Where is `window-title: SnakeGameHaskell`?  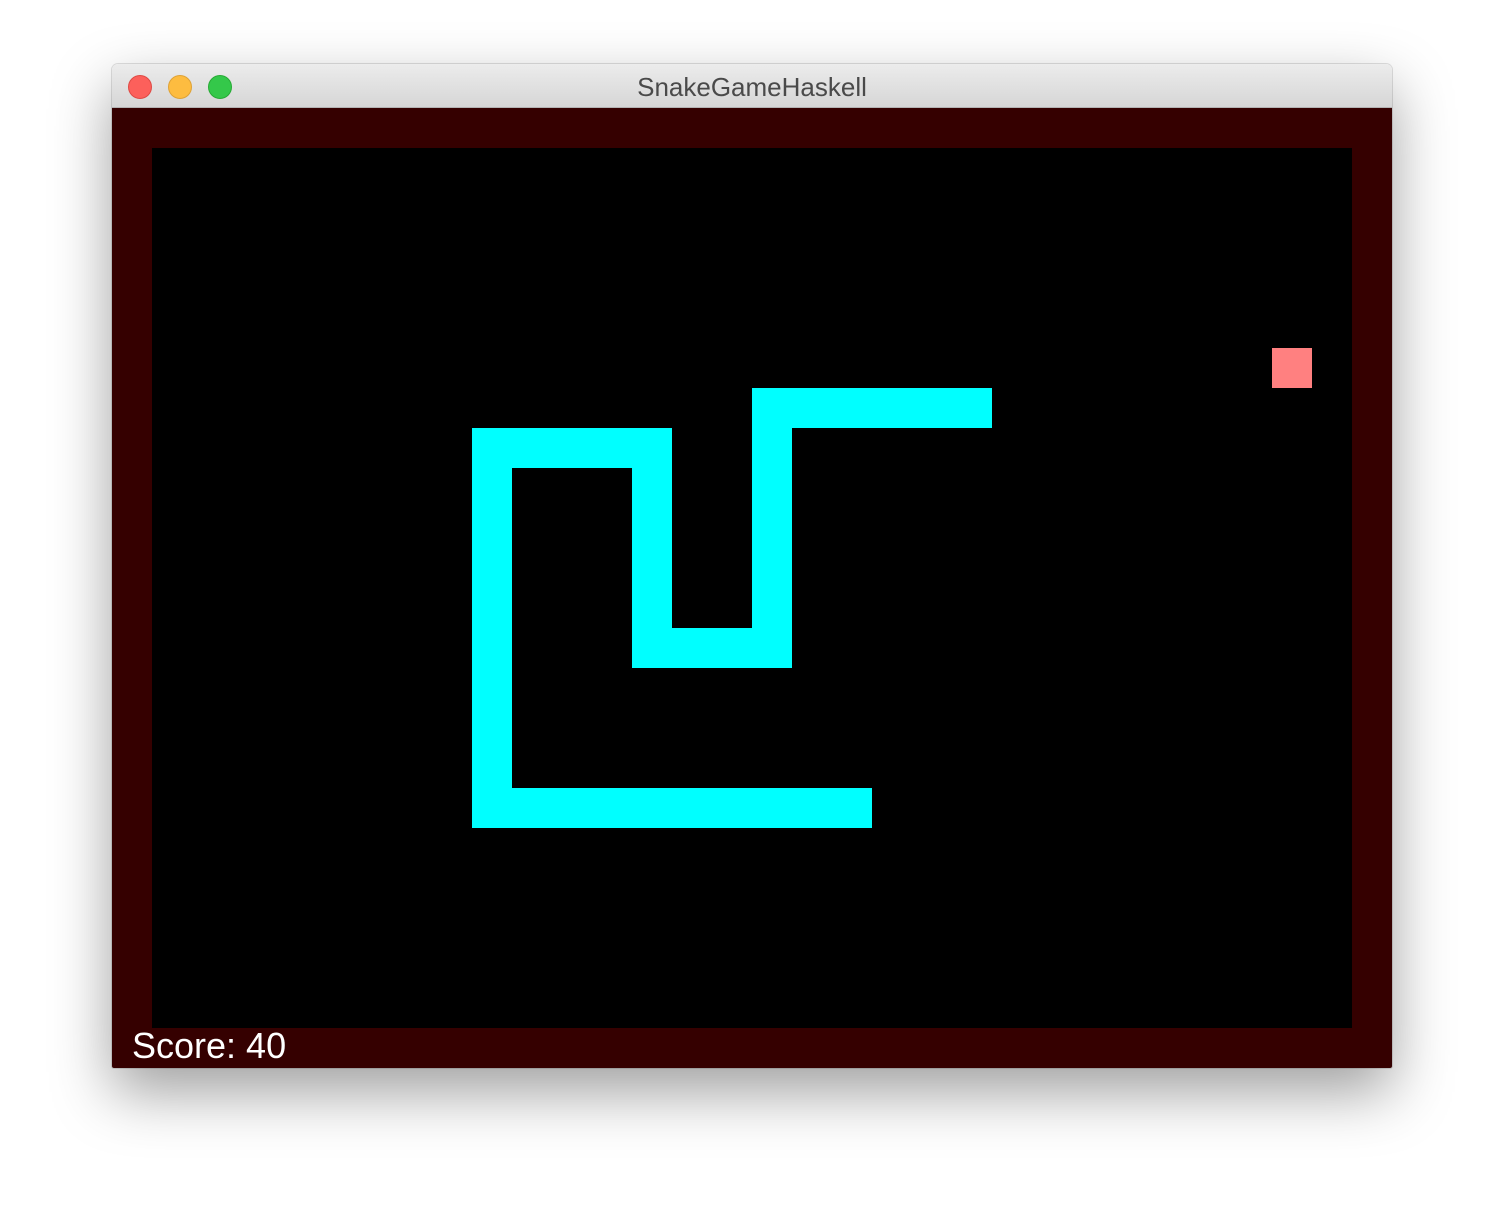 window-title: SnakeGameHaskell is located at coordinates (752, 87).